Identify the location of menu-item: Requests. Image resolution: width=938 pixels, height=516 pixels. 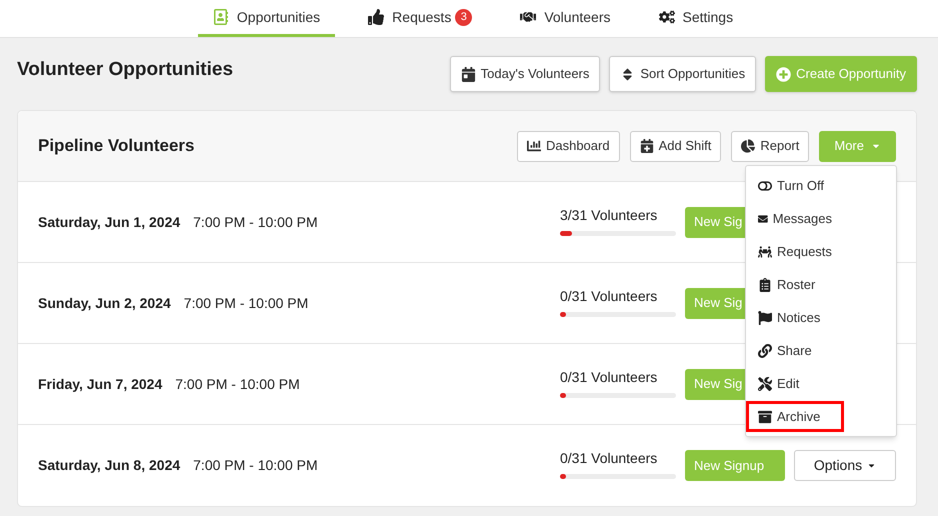
(795, 251).